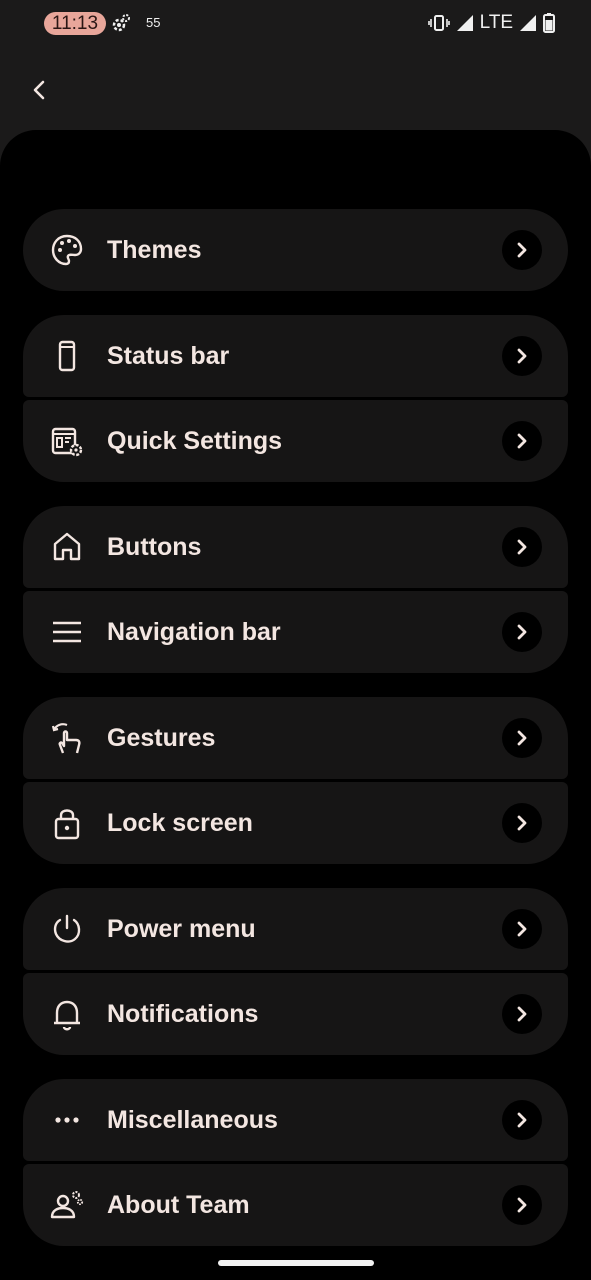 Image resolution: width=591 pixels, height=1280 pixels. Describe the element at coordinates (75, 23) in the screenshot. I see `status-time: 11:13` at that location.